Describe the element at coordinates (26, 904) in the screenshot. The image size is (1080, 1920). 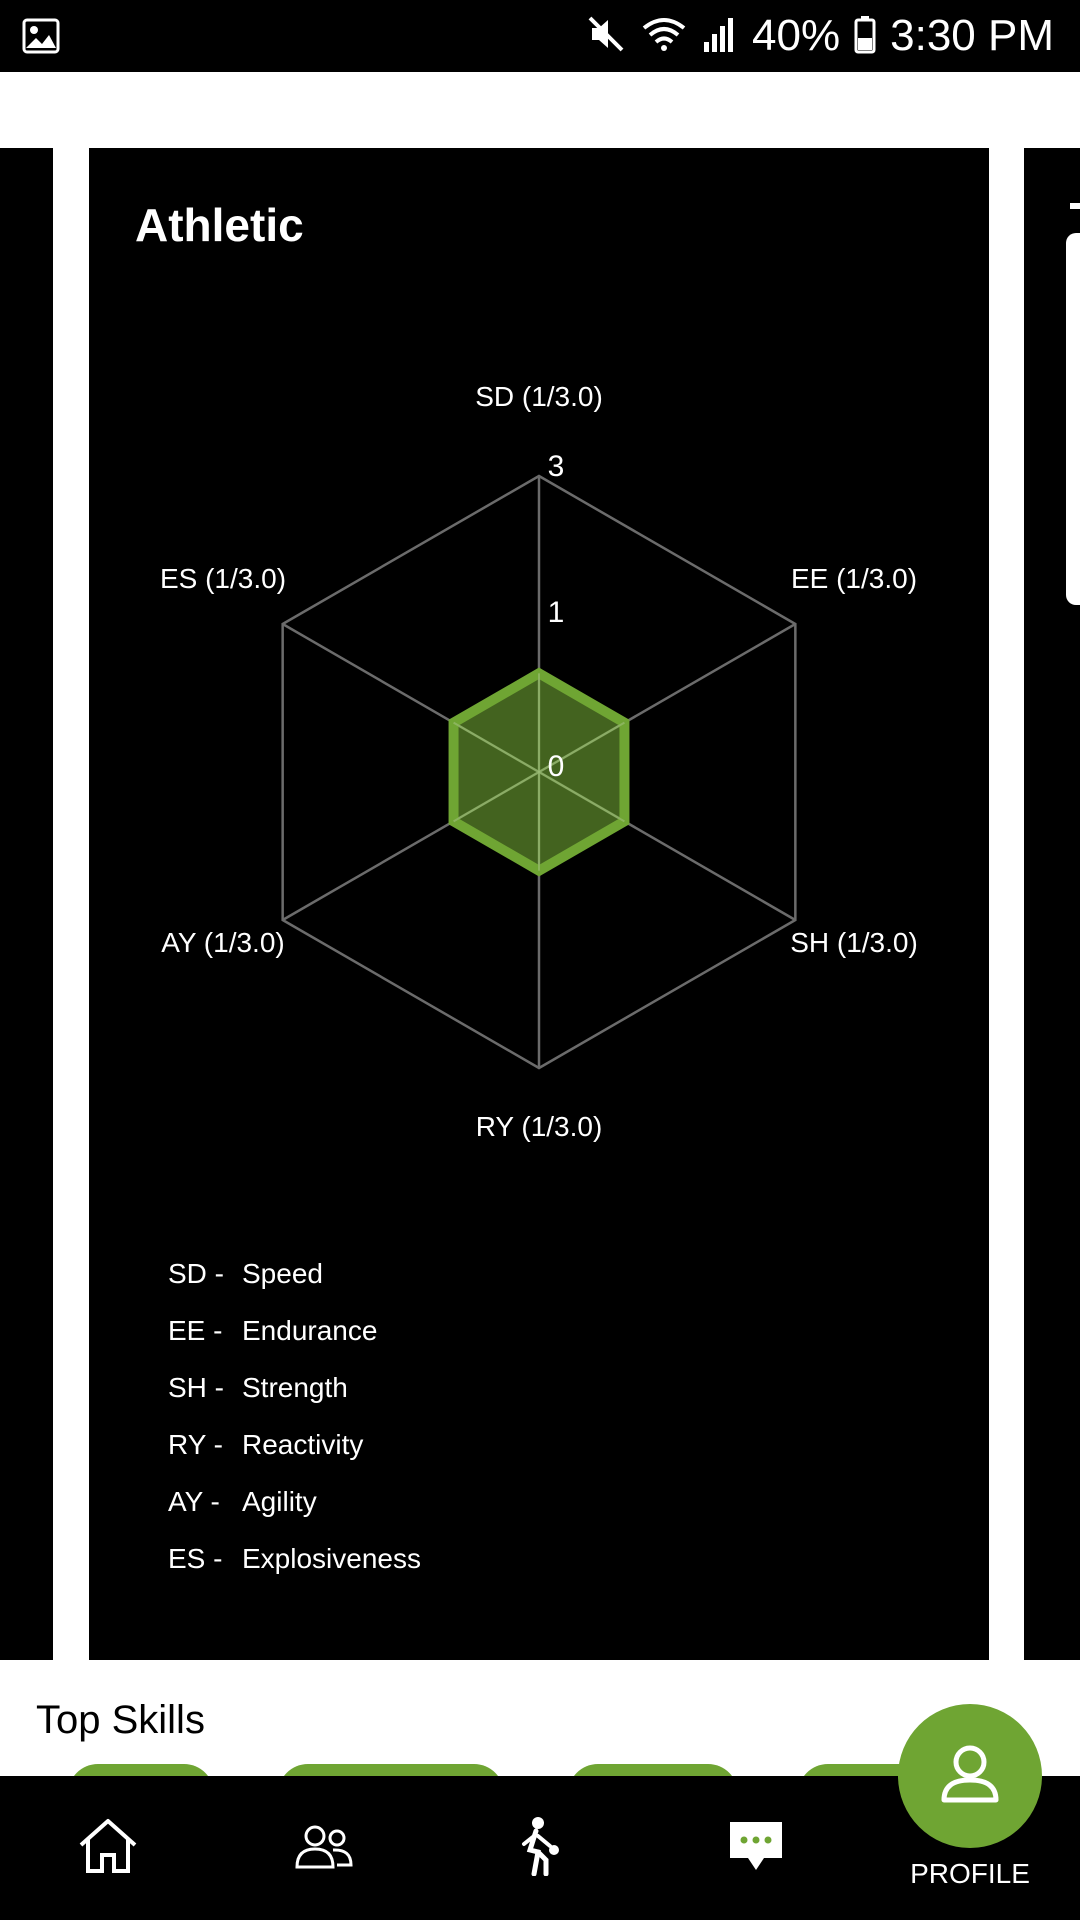
I see `previous-card-peek` at that location.